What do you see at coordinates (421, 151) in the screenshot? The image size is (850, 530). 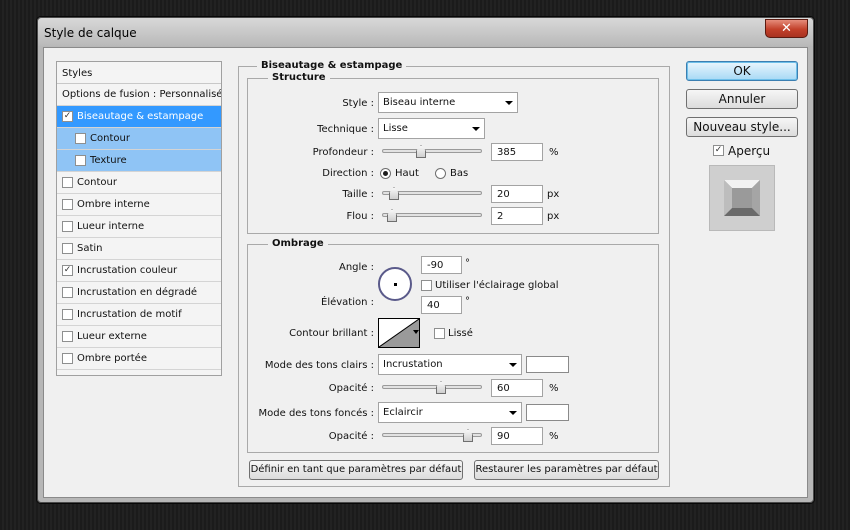 I see `depth-slider-thumb` at bounding box center [421, 151].